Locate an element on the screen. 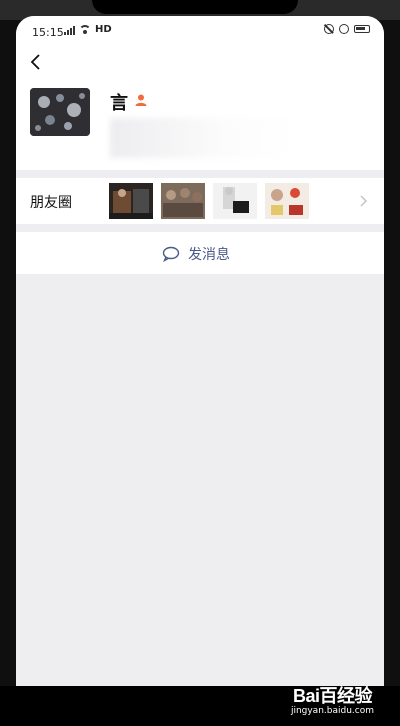 Image resolution: width=400 pixels, height=726 pixels. chevron-right-icon is located at coordinates (364, 201).